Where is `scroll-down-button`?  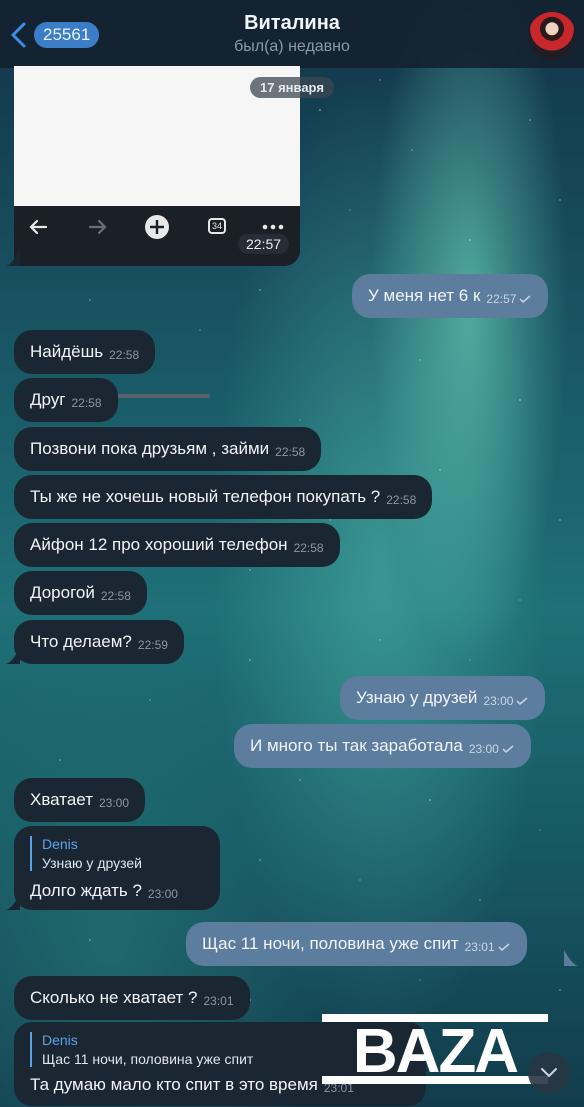
scroll-down-button is located at coordinates (549, 1073).